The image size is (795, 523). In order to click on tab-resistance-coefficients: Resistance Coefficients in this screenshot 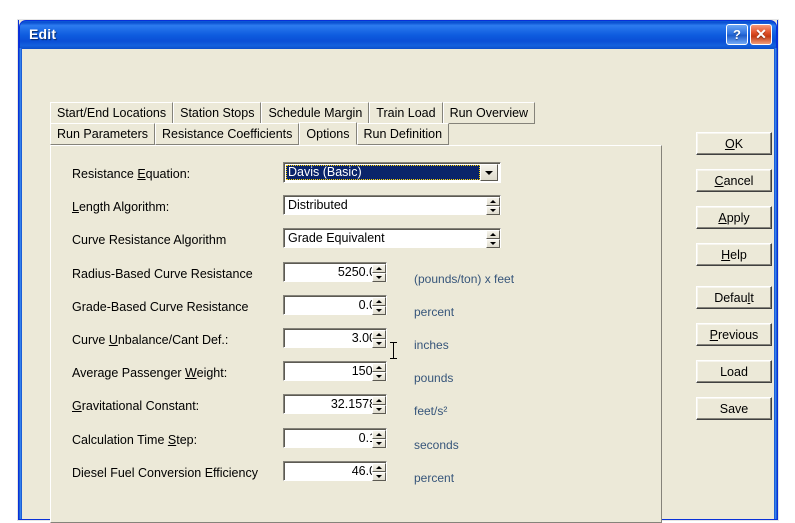, I will do `click(227, 134)`.